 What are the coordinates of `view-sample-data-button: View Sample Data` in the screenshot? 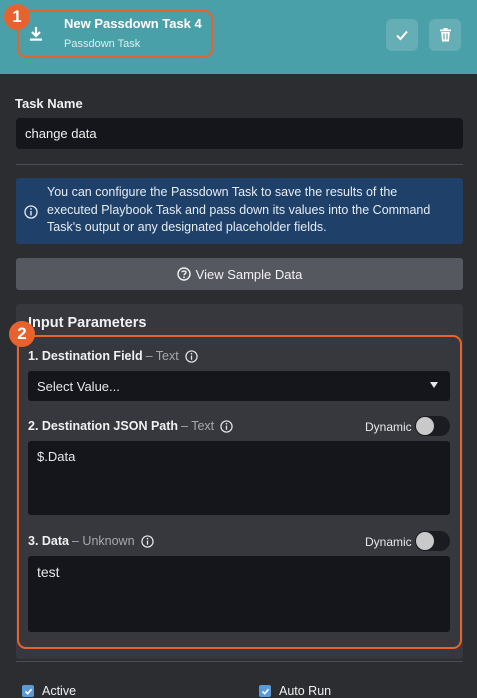 It's located at (239, 274).